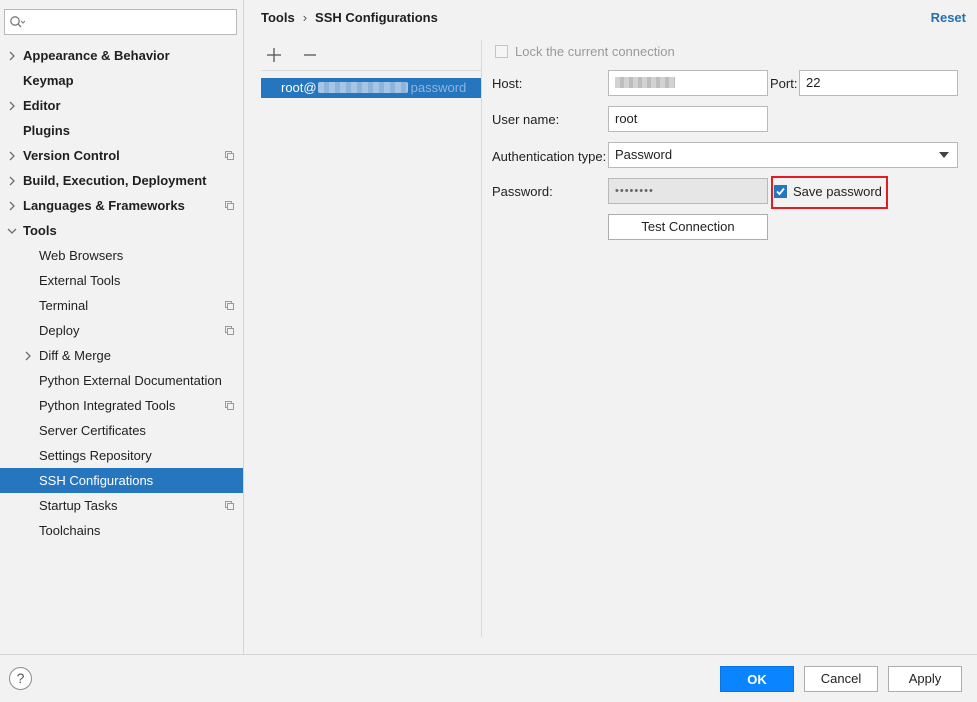 This screenshot has height=702, width=977. Describe the element at coordinates (104, 205) in the screenshot. I see `sidebar-item-label: Languages & Frameworks` at that location.